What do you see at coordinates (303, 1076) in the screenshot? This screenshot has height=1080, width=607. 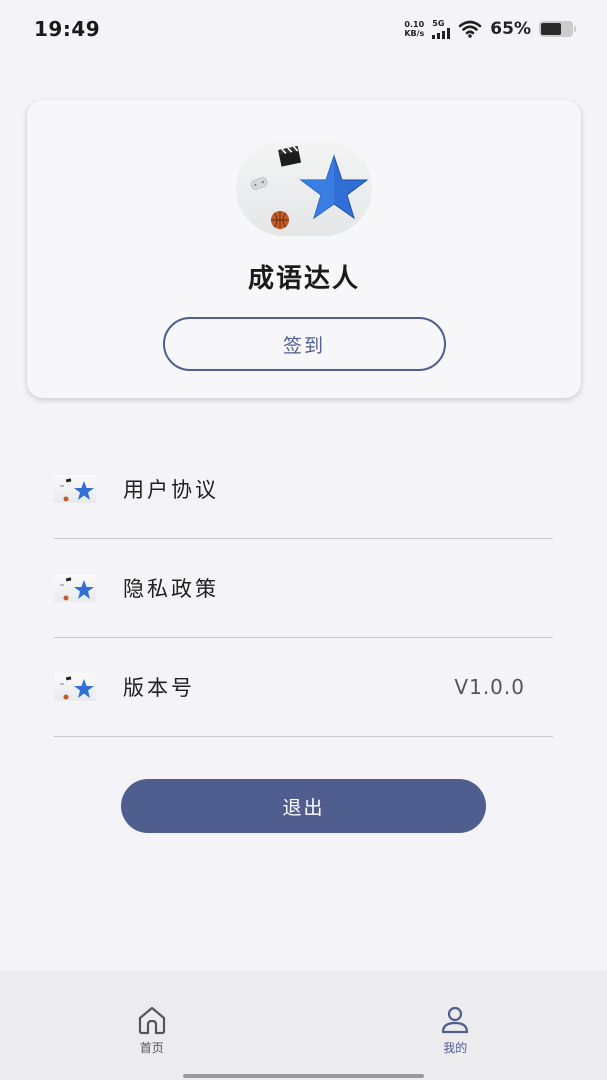 I see `home-indicator` at bounding box center [303, 1076].